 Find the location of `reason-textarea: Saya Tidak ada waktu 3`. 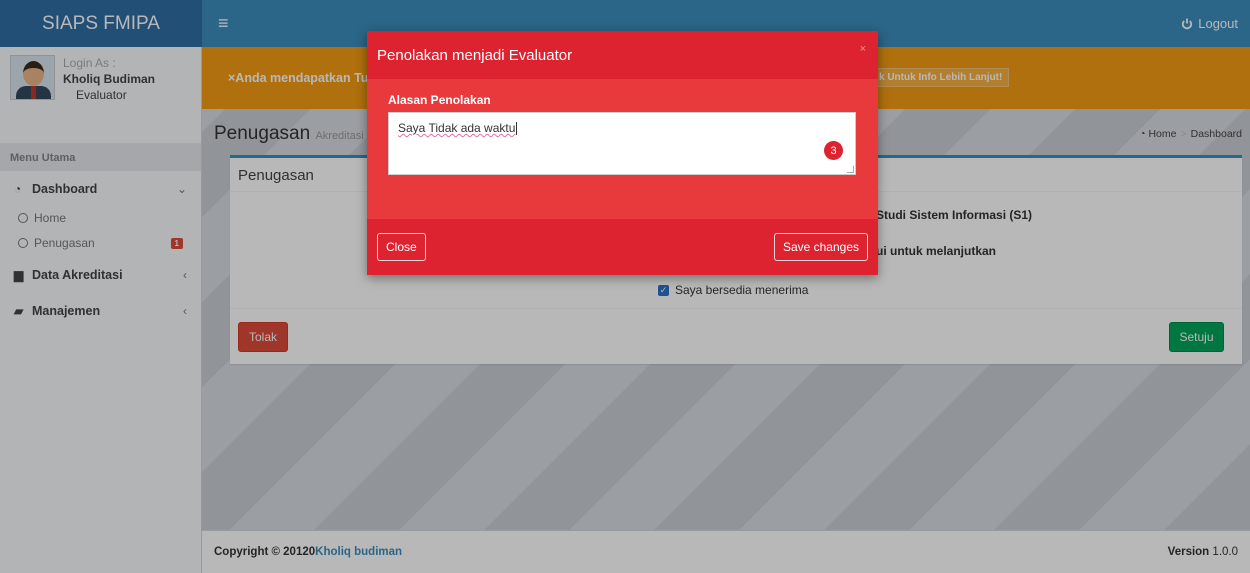

reason-textarea: Saya Tidak ada waktu 3 is located at coordinates (622, 143).